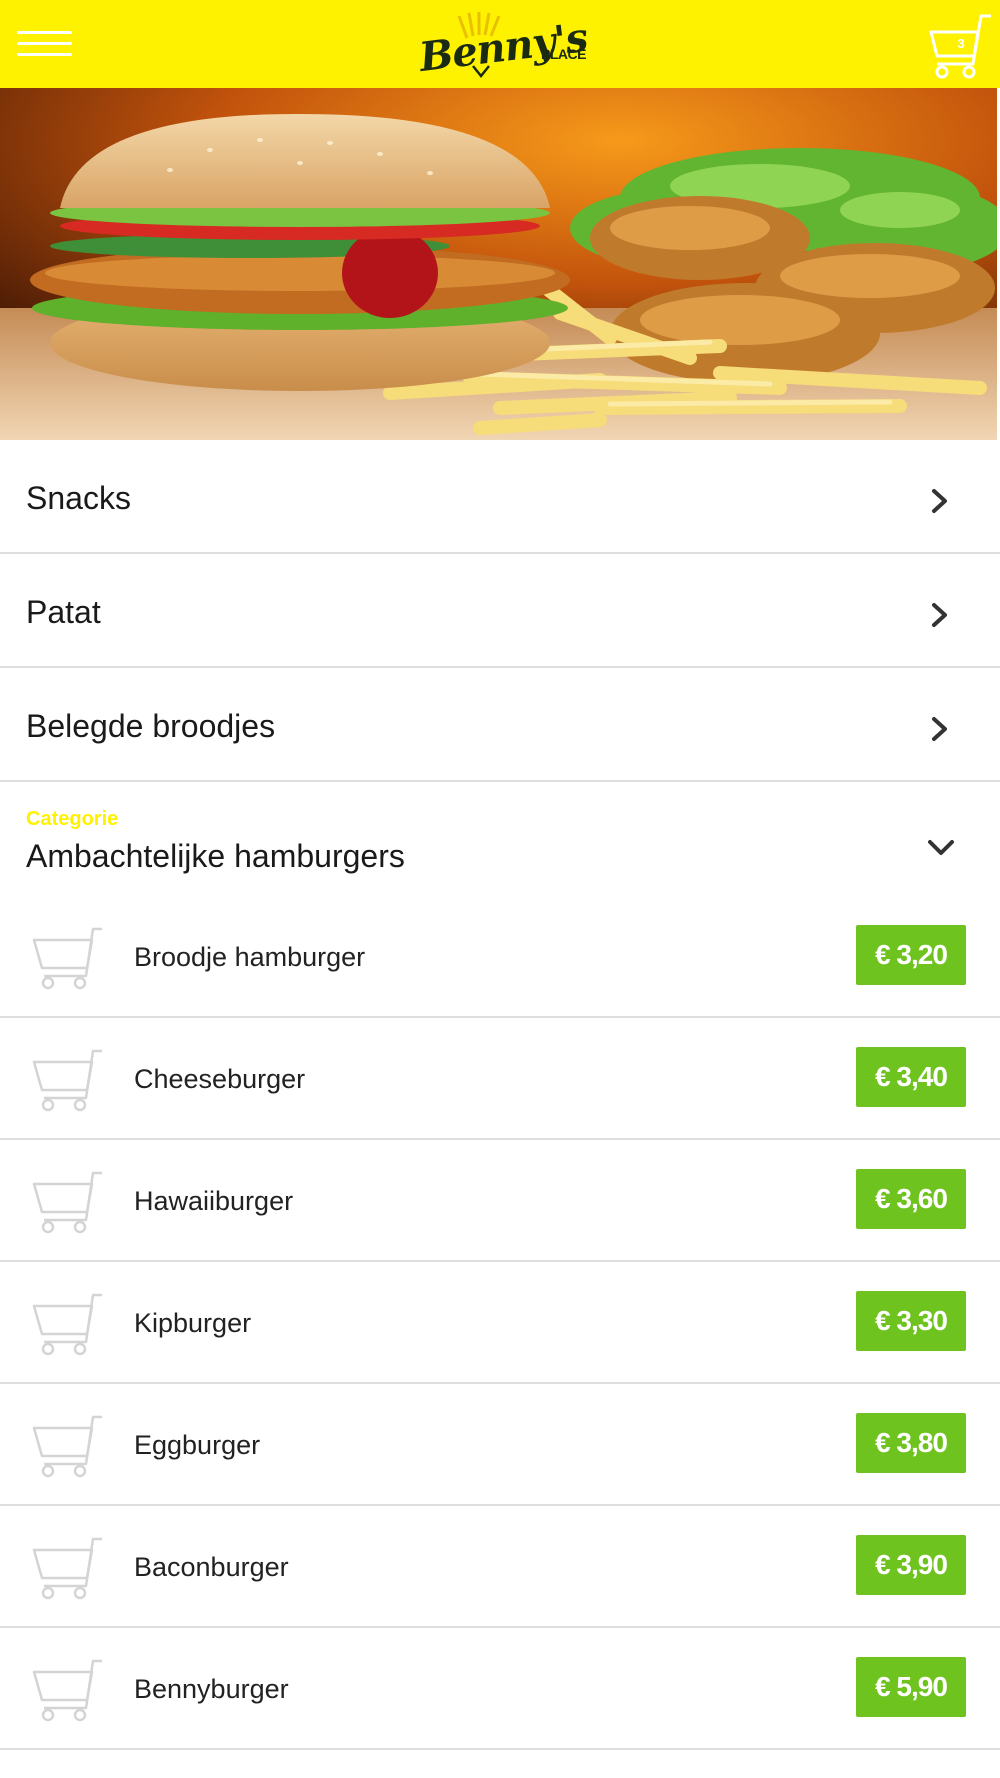 This screenshot has width=1000, height=1778. Describe the element at coordinates (563, 54) in the screenshot. I see `logo-subtitle: PLACE` at that location.